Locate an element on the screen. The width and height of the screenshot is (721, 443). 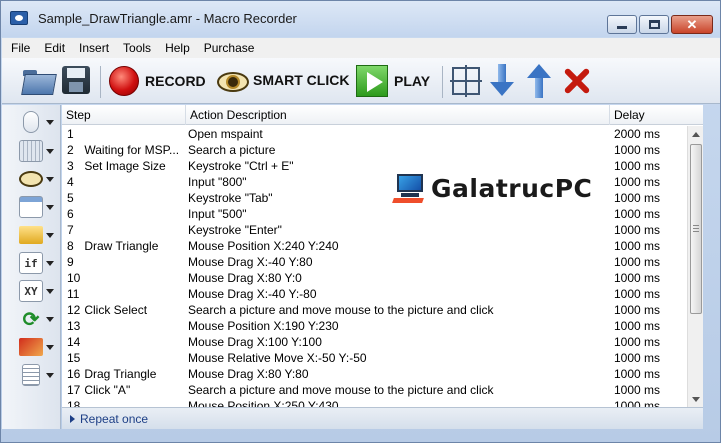
save-button is located at coordinates (76, 80).